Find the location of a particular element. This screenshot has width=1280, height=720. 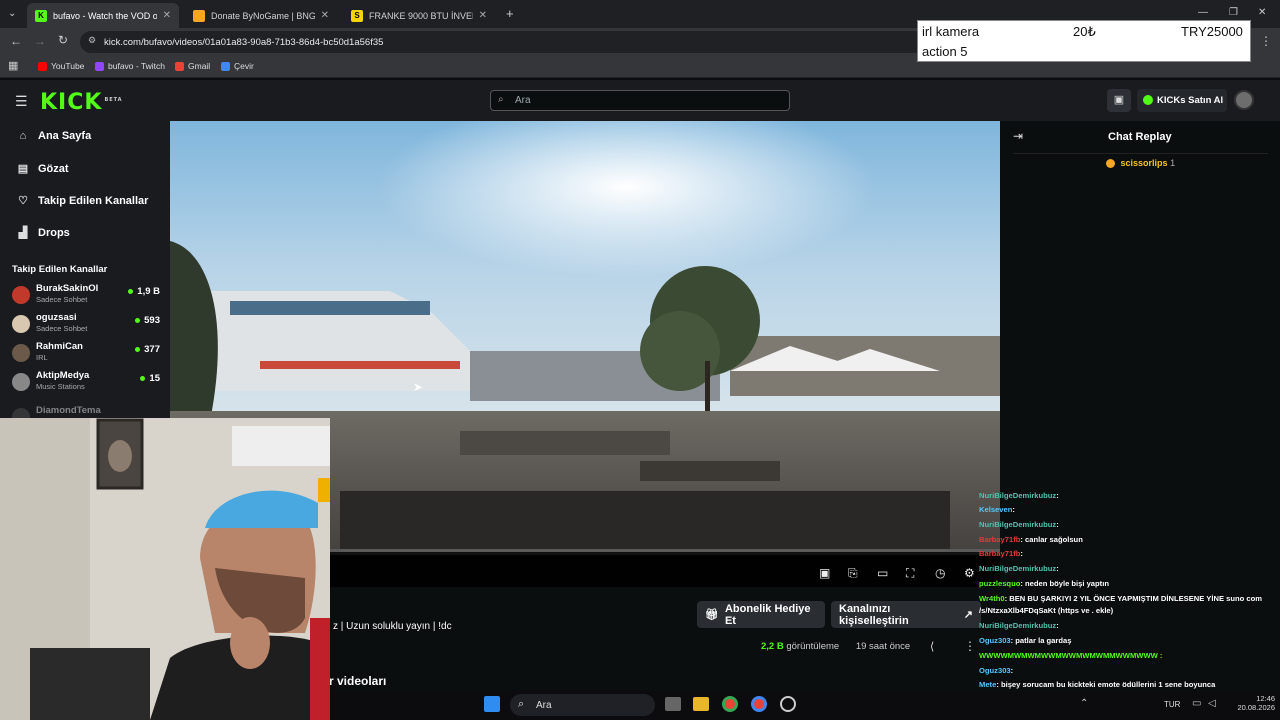

language-indicator: TUR is located at coordinates (1172, 704).